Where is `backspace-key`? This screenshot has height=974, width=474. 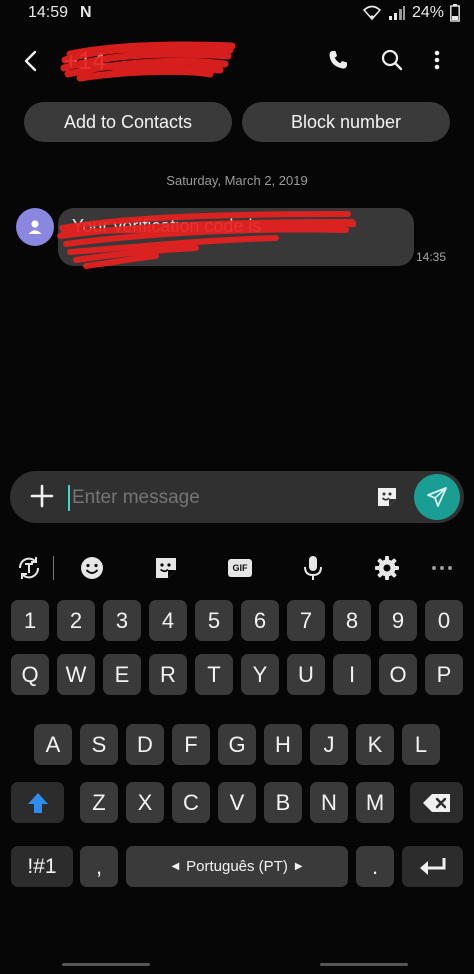
backspace-key is located at coordinates (436, 802).